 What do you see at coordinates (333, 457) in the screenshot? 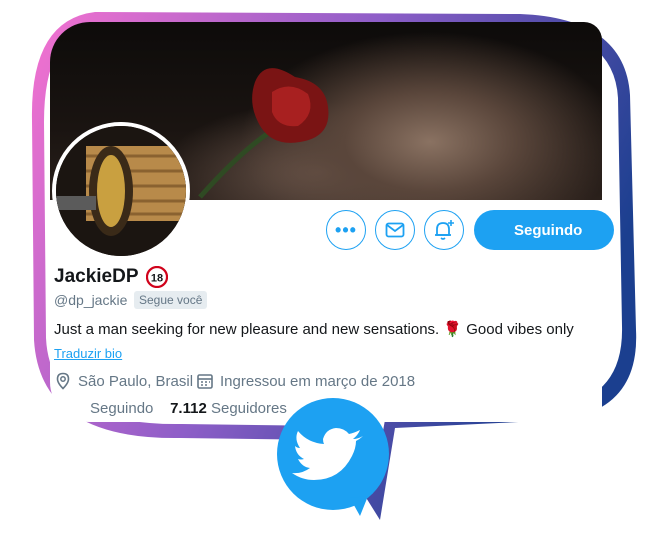
I see `twitter-bird-logo-icon` at bounding box center [333, 457].